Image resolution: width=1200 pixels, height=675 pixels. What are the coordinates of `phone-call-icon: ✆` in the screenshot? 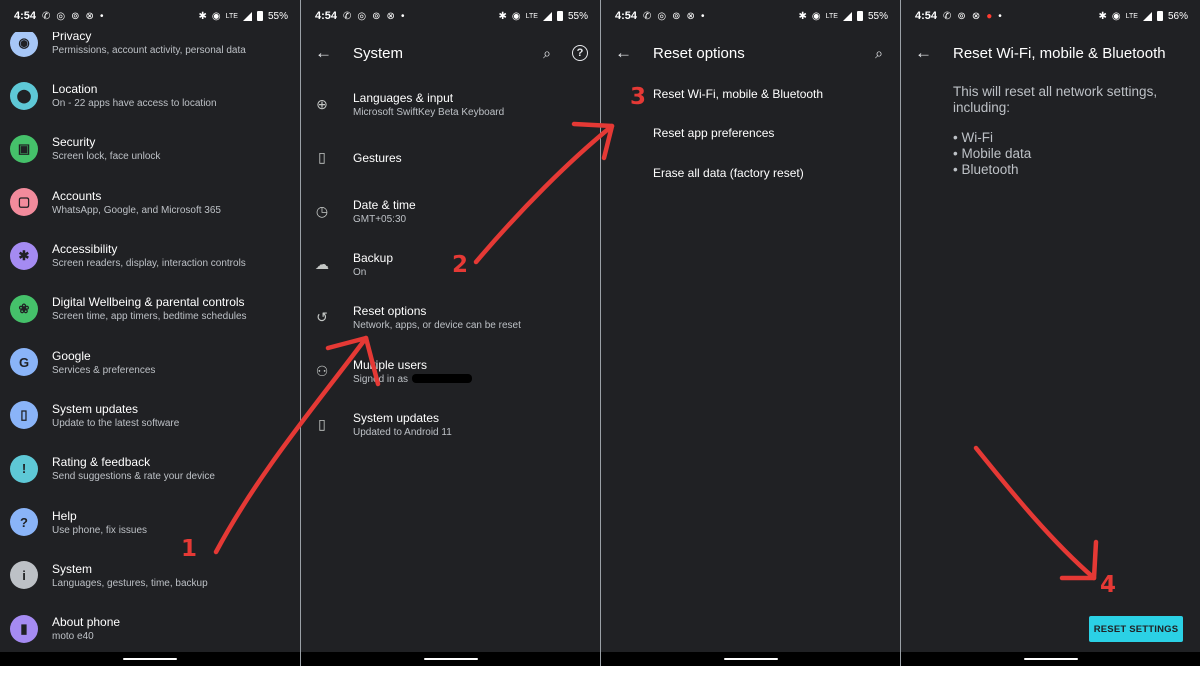 It's located at (46, 16).